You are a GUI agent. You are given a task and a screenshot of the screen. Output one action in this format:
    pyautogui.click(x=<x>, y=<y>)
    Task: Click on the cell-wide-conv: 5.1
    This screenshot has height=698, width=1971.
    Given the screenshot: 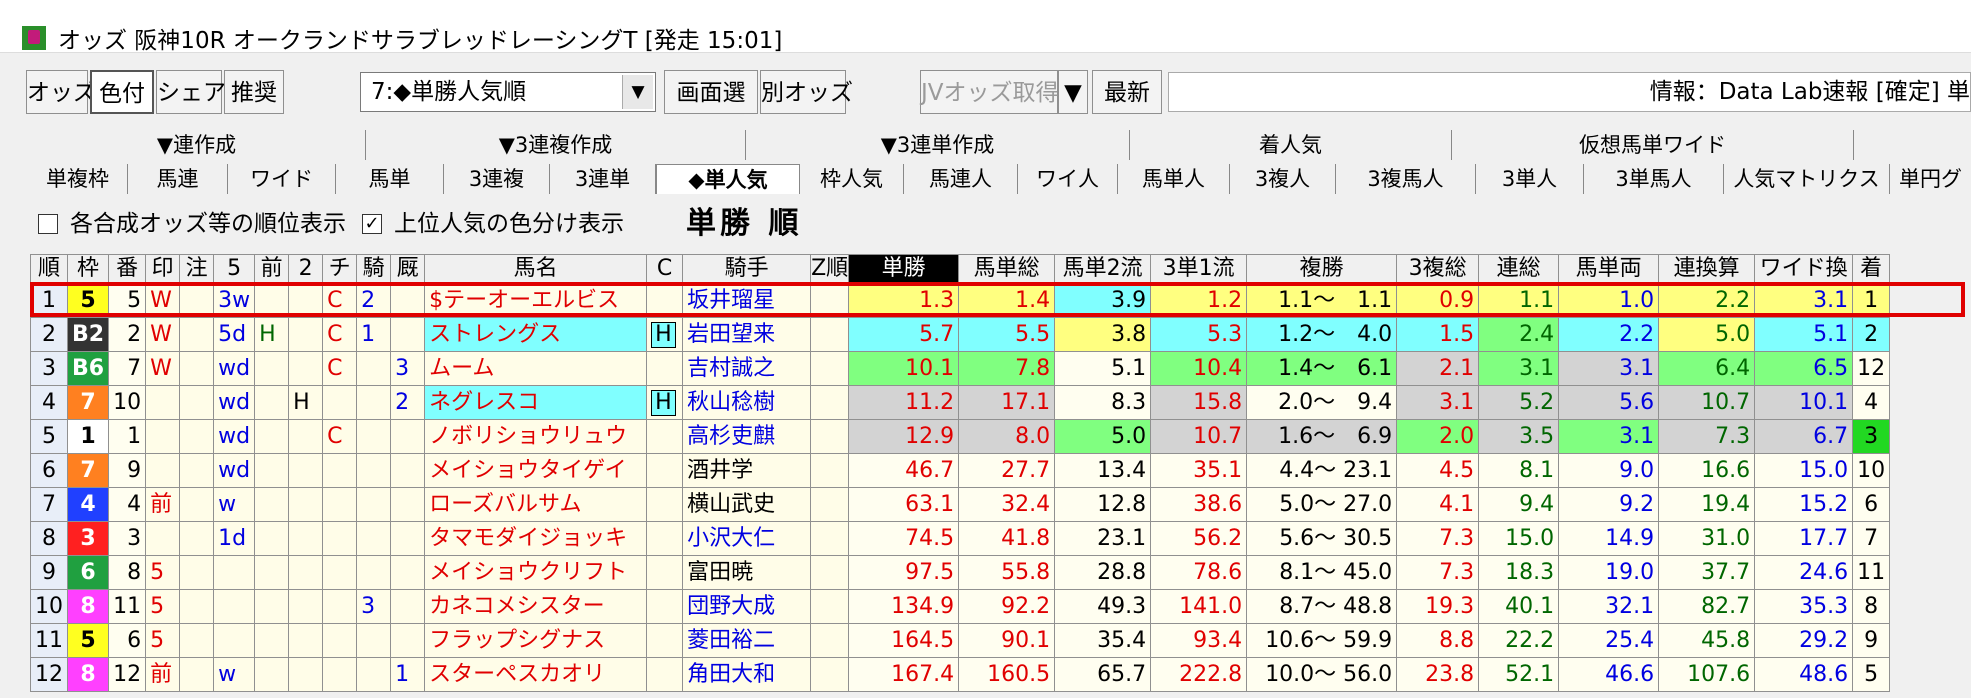 What is the action you would take?
    pyautogui.click(x=1804, y=334)
    